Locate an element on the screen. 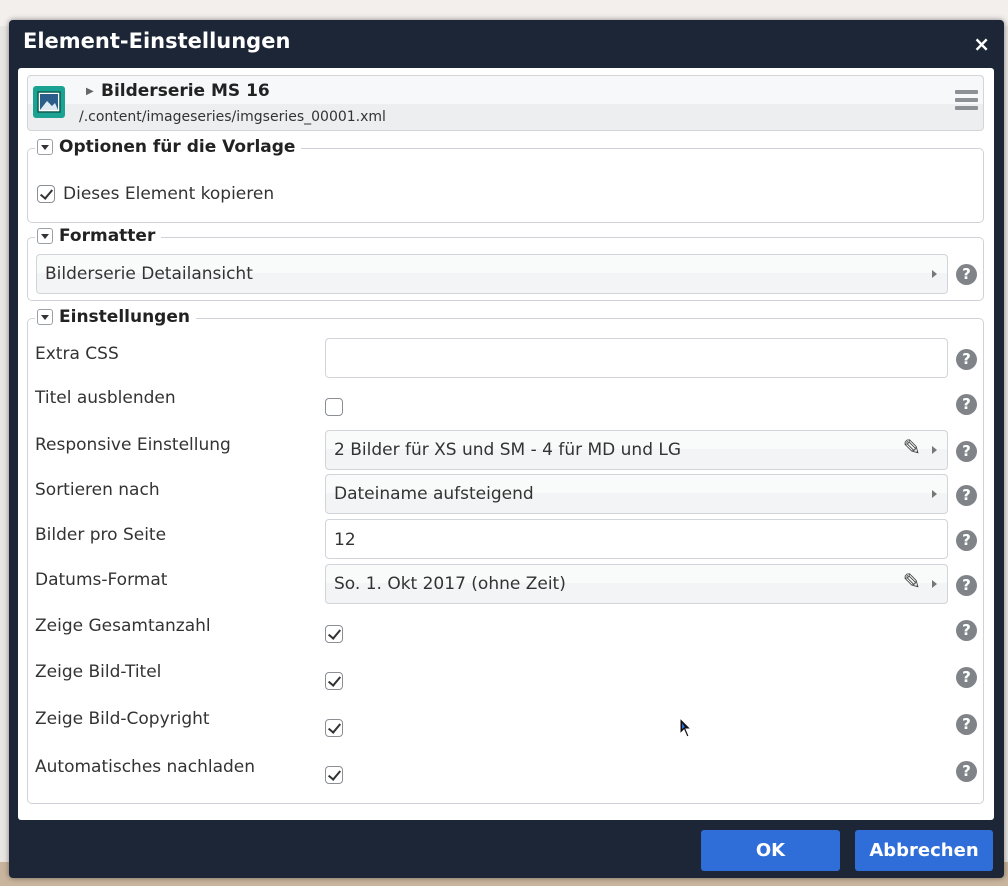  close-icon: × is located at coordinates (981, 44).